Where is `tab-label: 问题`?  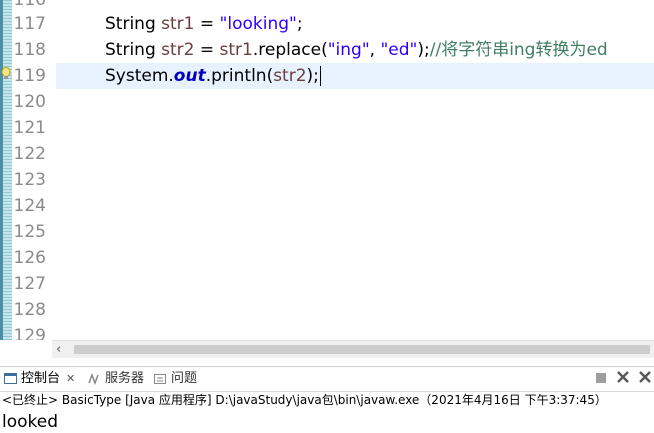 tab-label: 问题 is located at coordinates (184, 378).